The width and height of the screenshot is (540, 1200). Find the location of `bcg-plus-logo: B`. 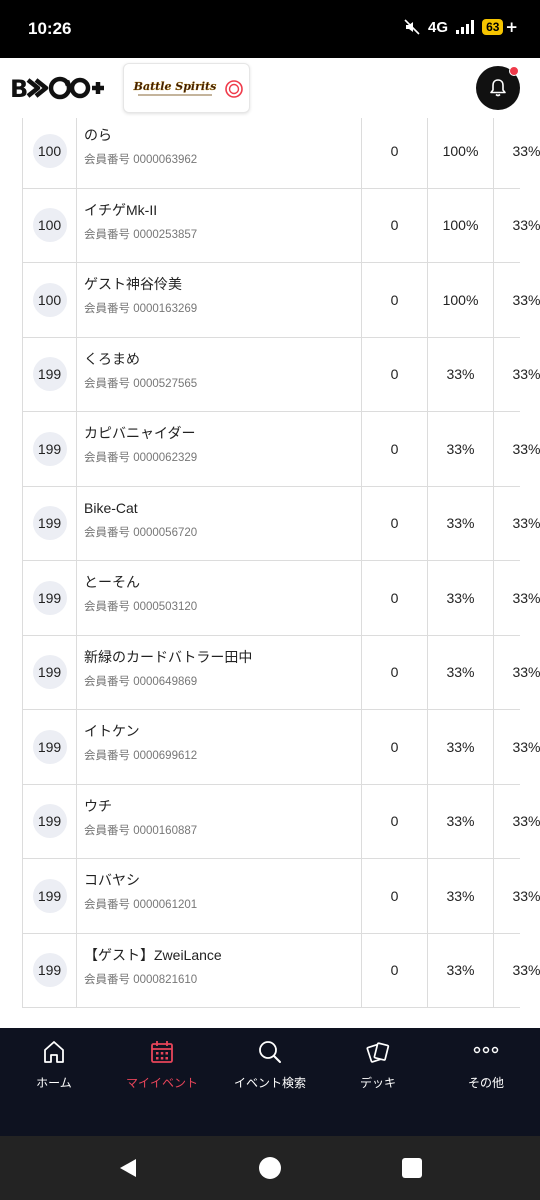

bcg-plus-logo: B is located at coordinates (58, 88).